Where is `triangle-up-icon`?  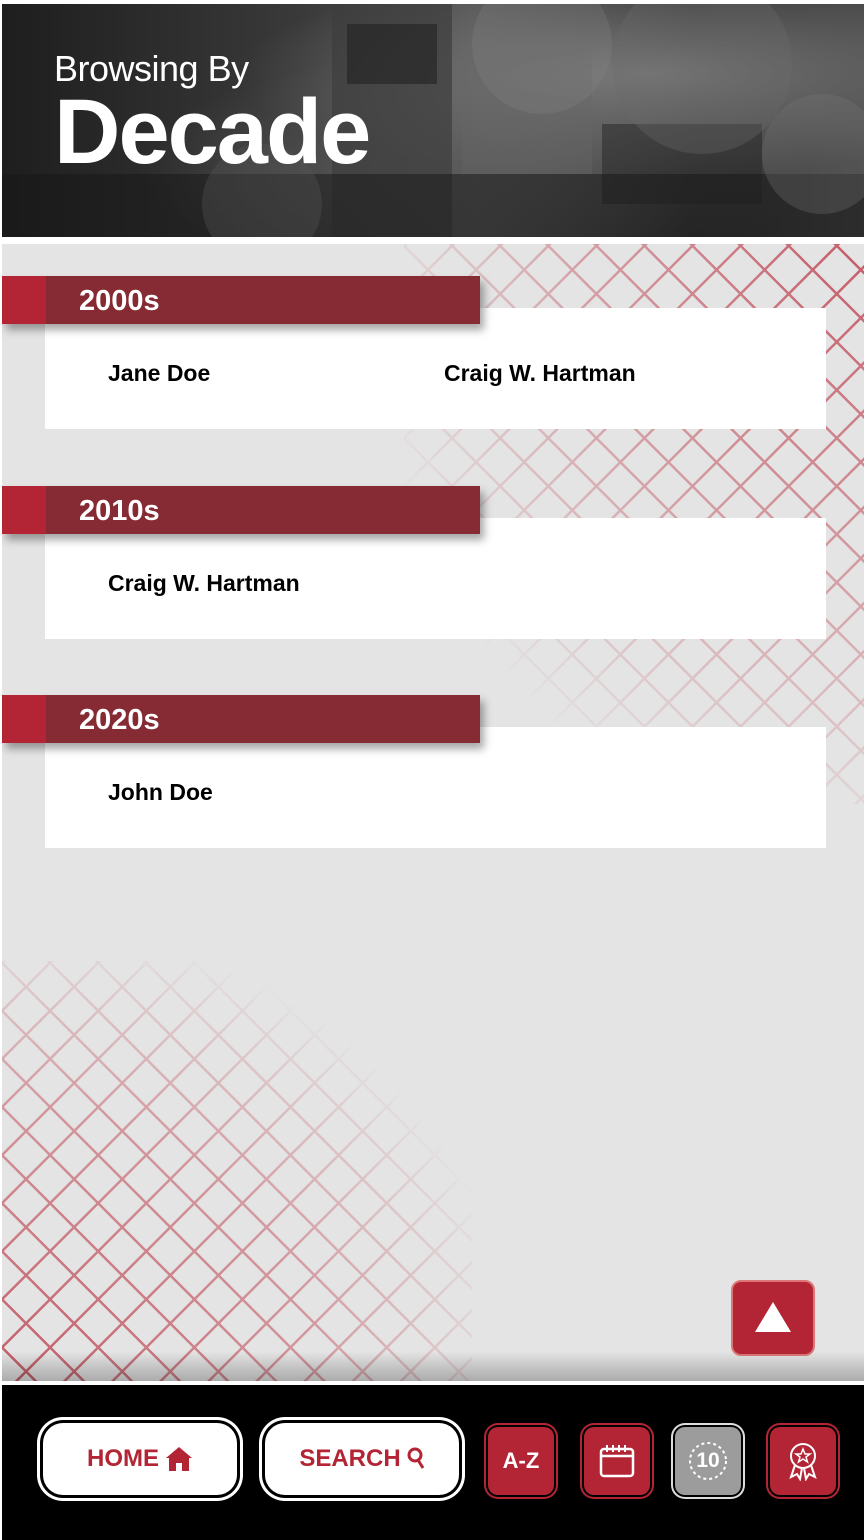
triangle-up-icon is located at coordinates (773, 1317).